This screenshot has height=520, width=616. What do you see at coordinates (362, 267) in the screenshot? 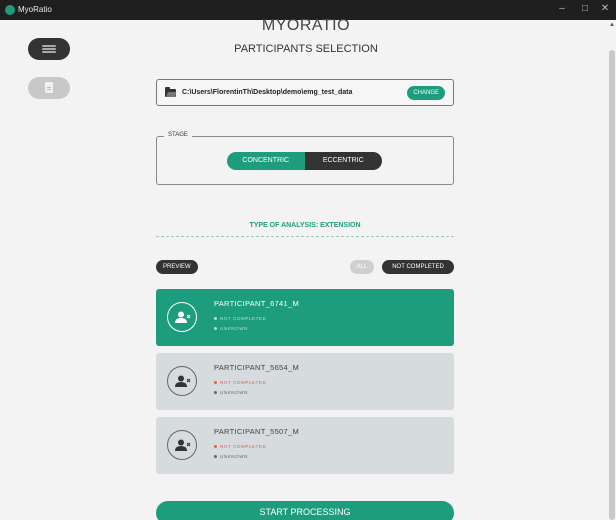
I see `filter-all-button: ALL` at bounding box center [362, 267].